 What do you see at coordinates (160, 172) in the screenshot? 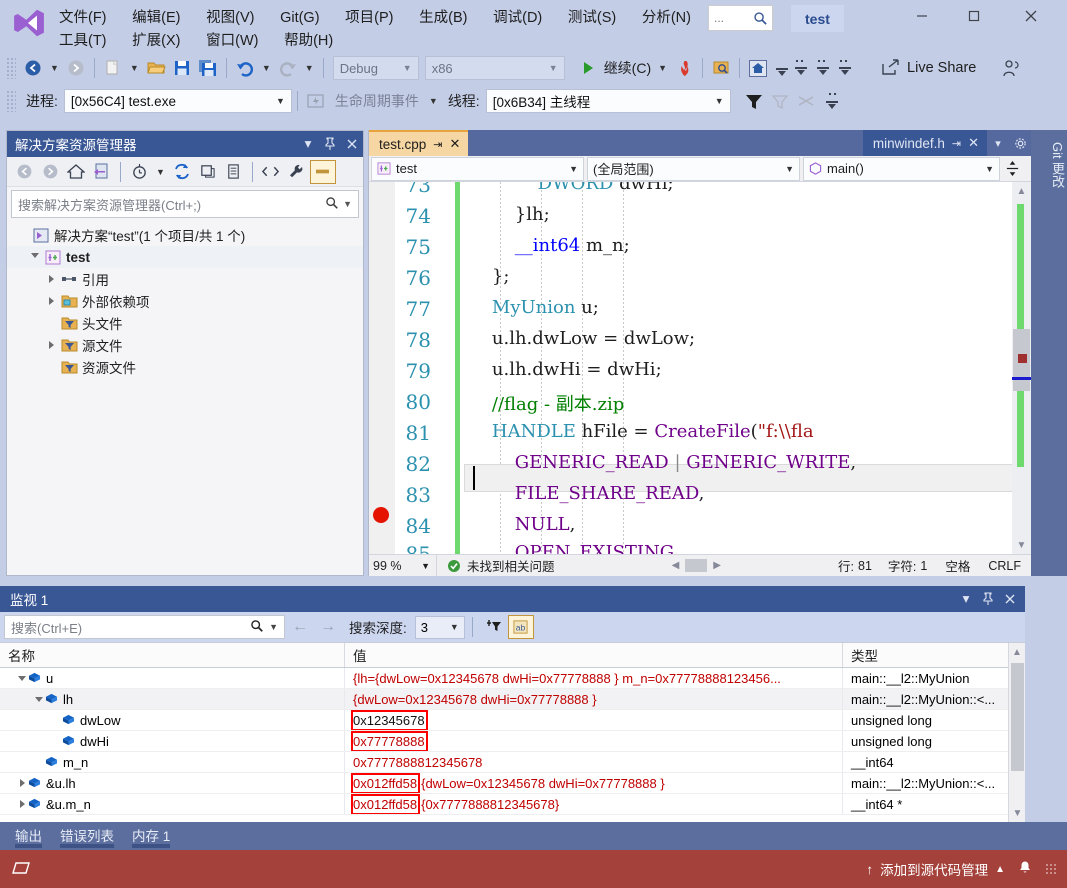
I see `pending-changes-dropdown-icon: ▼` at bounding box center [160, 172].